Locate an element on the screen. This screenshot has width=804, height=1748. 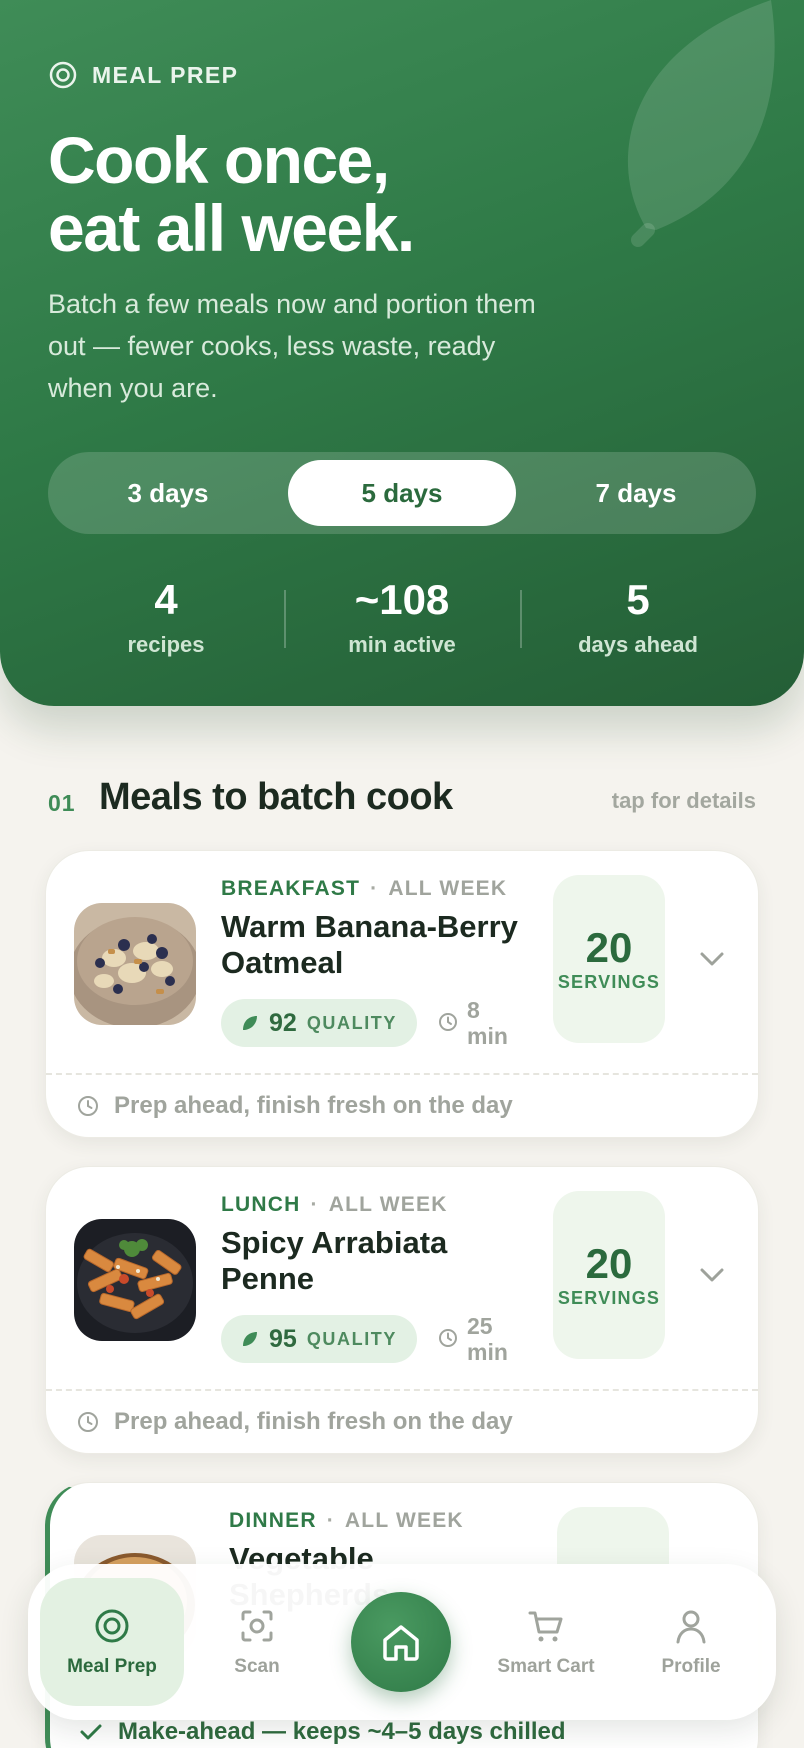
tab-7-days: 7 days is located at coordinates (636, 493).